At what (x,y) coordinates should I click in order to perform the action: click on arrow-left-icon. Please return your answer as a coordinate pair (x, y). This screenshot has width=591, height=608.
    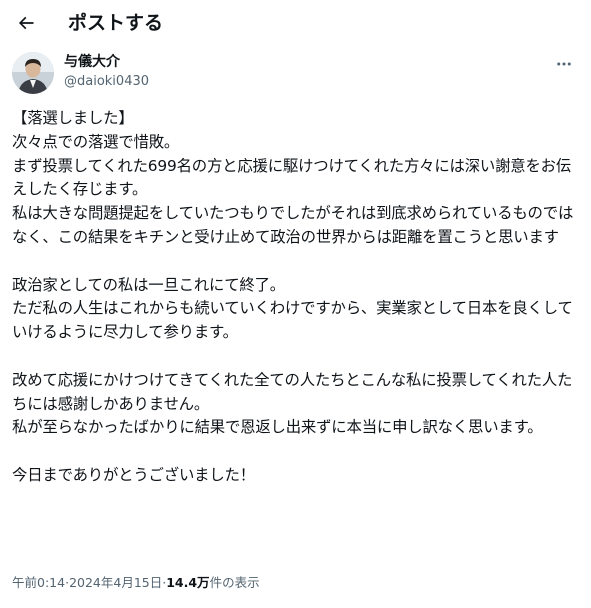
    Looking at the image, I should click on (26, 23).